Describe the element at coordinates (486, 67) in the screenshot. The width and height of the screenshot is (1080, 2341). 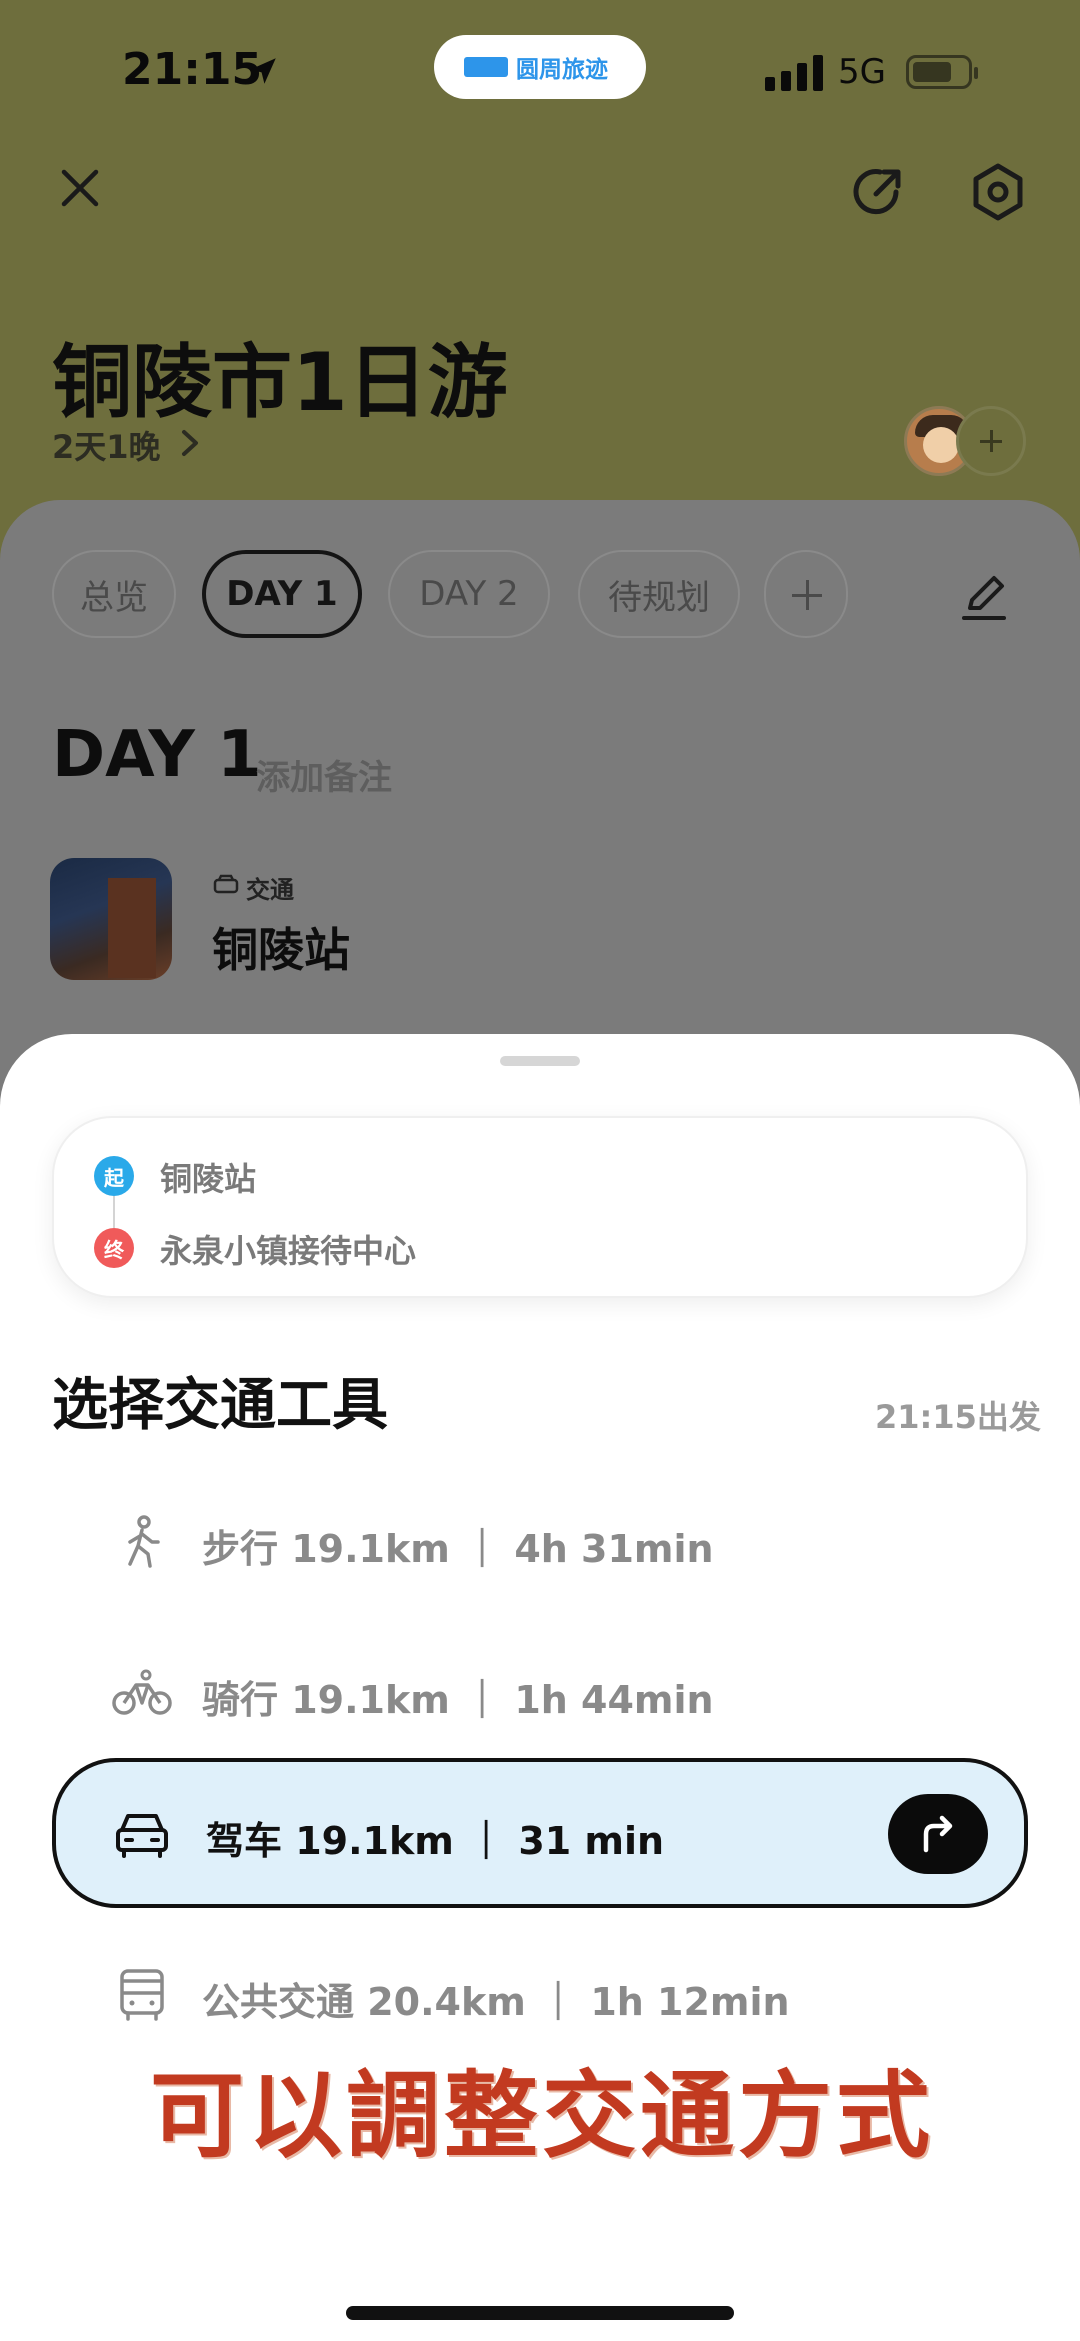
I see `app-logo-icon` at that location.